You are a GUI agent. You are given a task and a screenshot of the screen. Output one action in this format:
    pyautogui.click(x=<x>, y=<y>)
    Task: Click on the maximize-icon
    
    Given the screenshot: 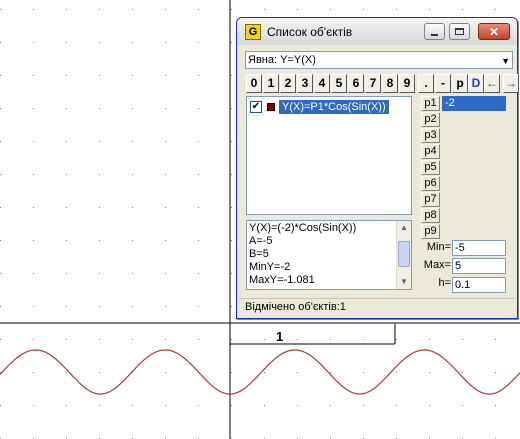 What is the action you would take?
    pyautogui.click(x=459, y=31)
    